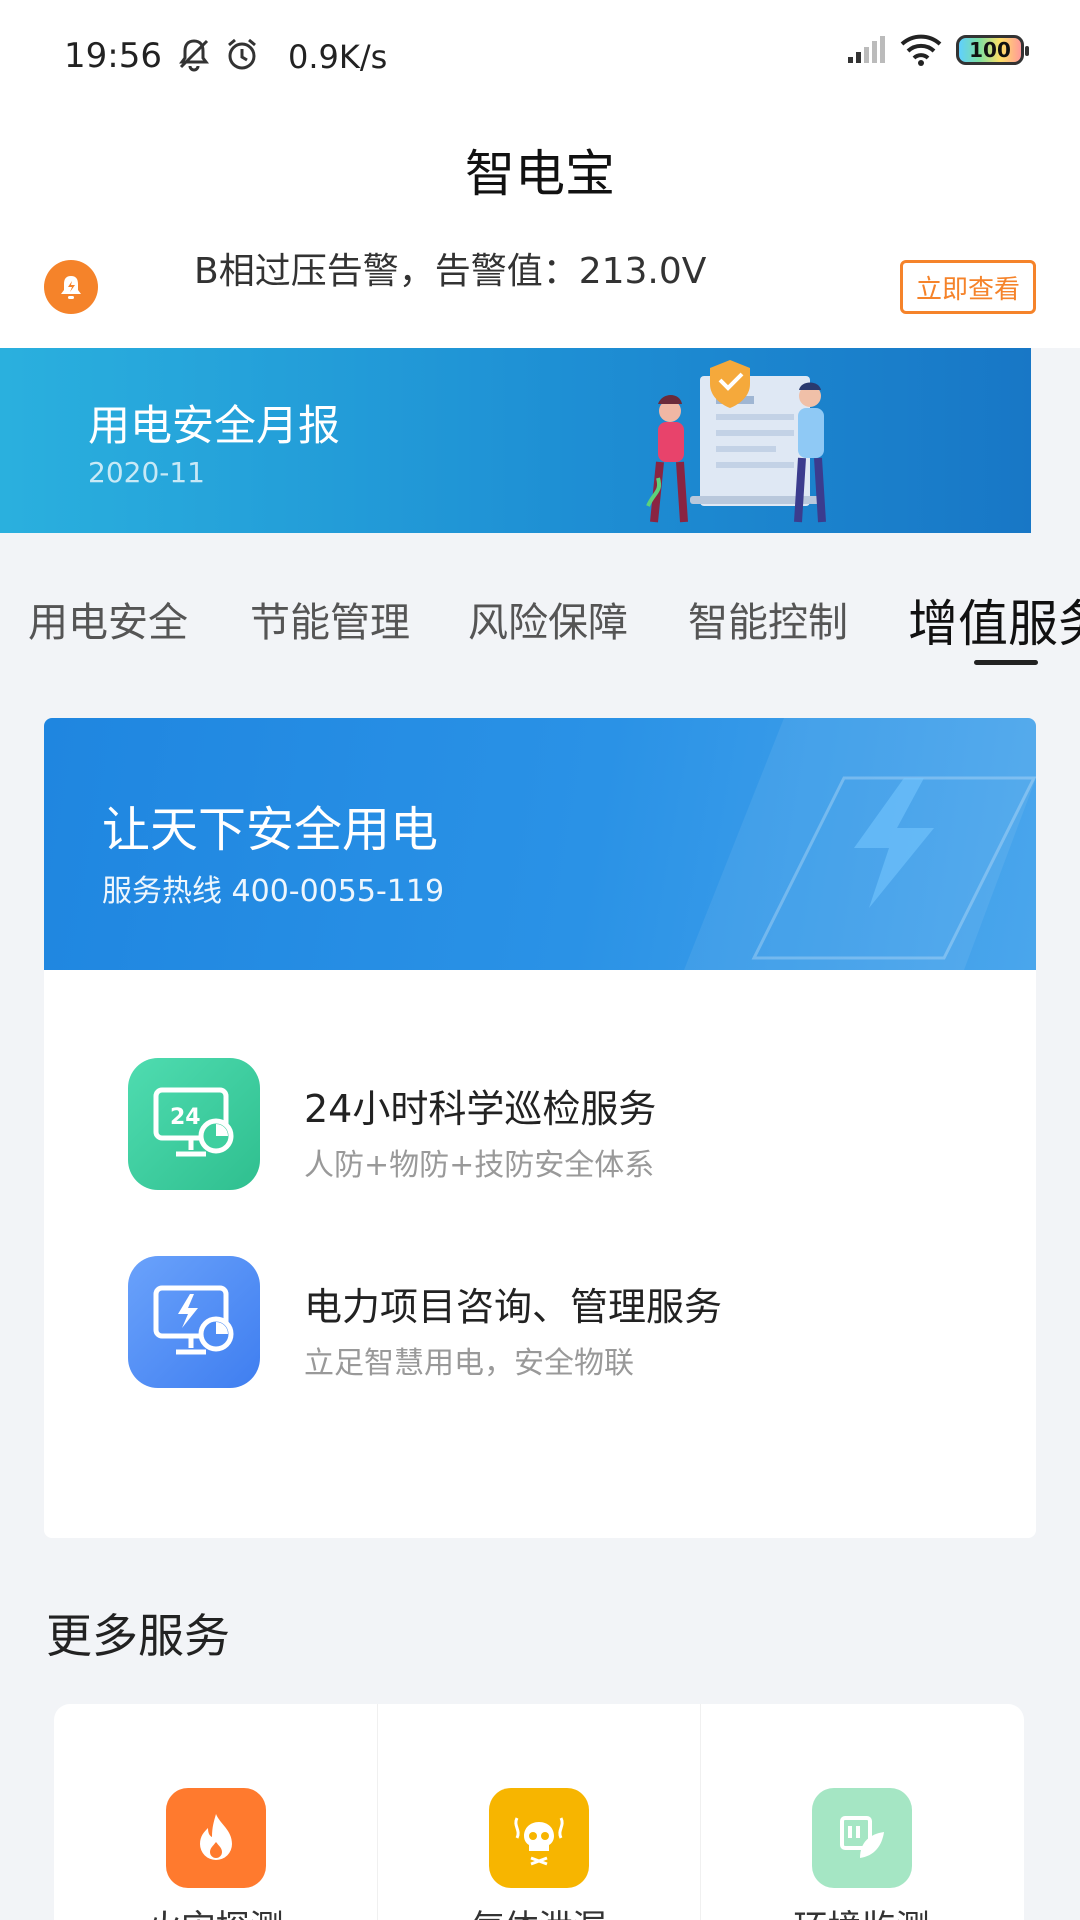 Image resolution: width=1080 pixels, height=1920 pixels. I want to click on page-title: 智电宝, so click(540, 174).